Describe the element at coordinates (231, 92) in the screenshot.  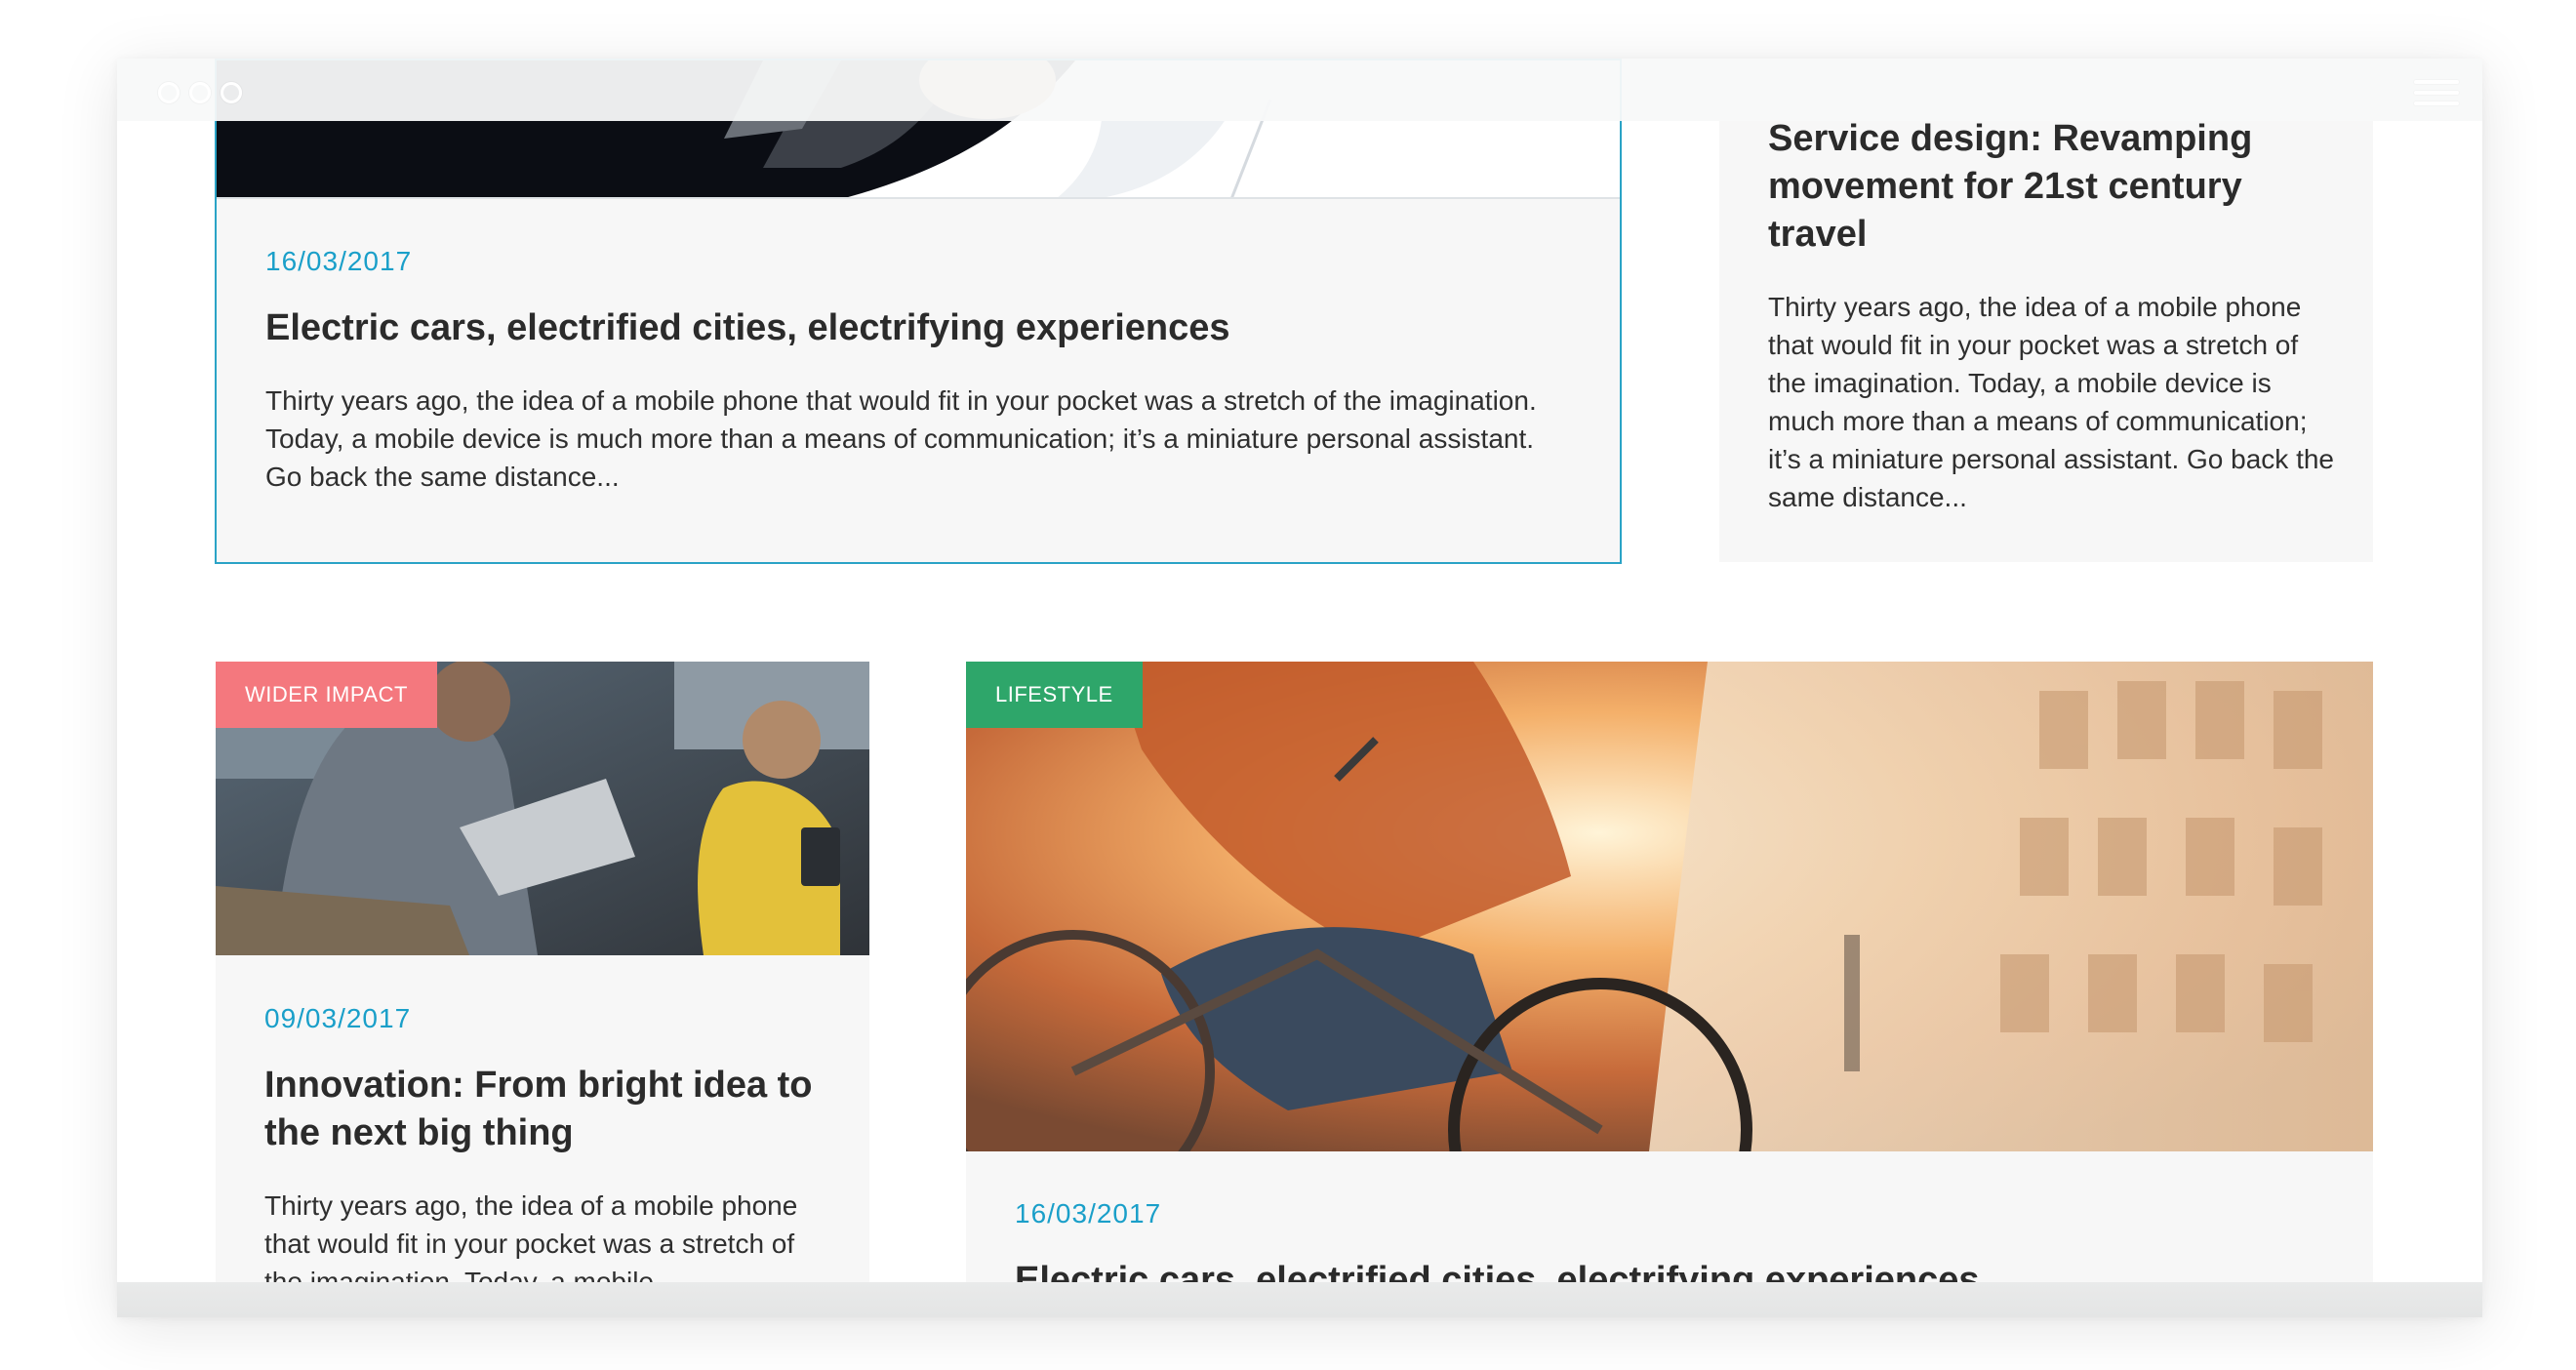
I see `maximize-window-button` at that location.